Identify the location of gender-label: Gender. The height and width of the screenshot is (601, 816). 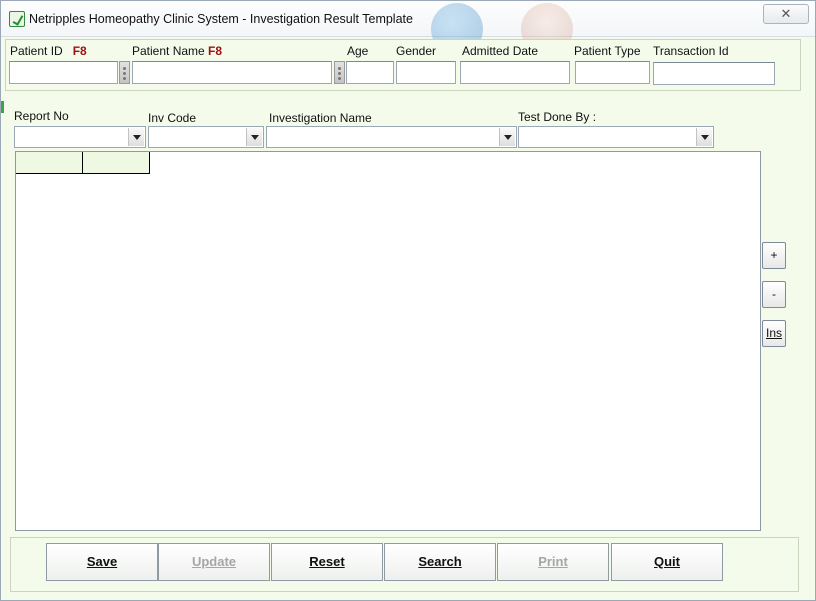
(416, 51).